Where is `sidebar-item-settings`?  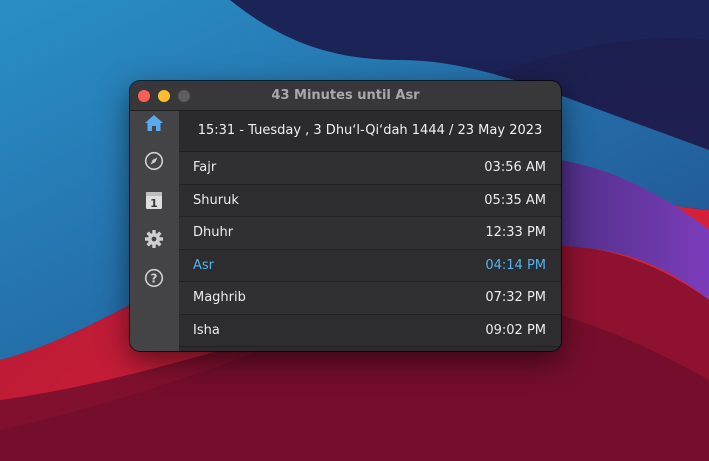
sidebar-item-settings is located at coordinates (154, 239).